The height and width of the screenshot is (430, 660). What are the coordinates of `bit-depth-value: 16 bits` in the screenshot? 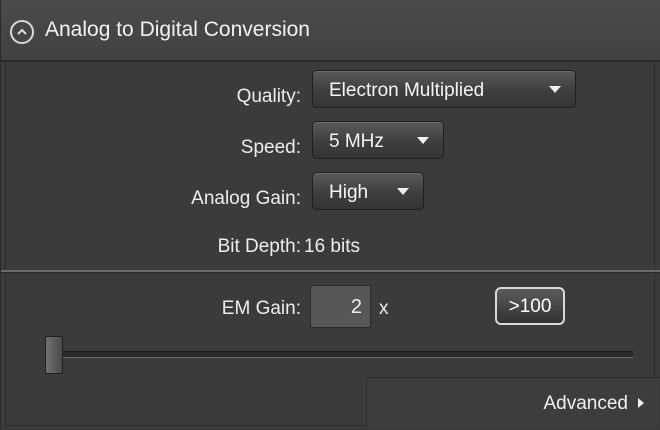 It's located at (332, 246).